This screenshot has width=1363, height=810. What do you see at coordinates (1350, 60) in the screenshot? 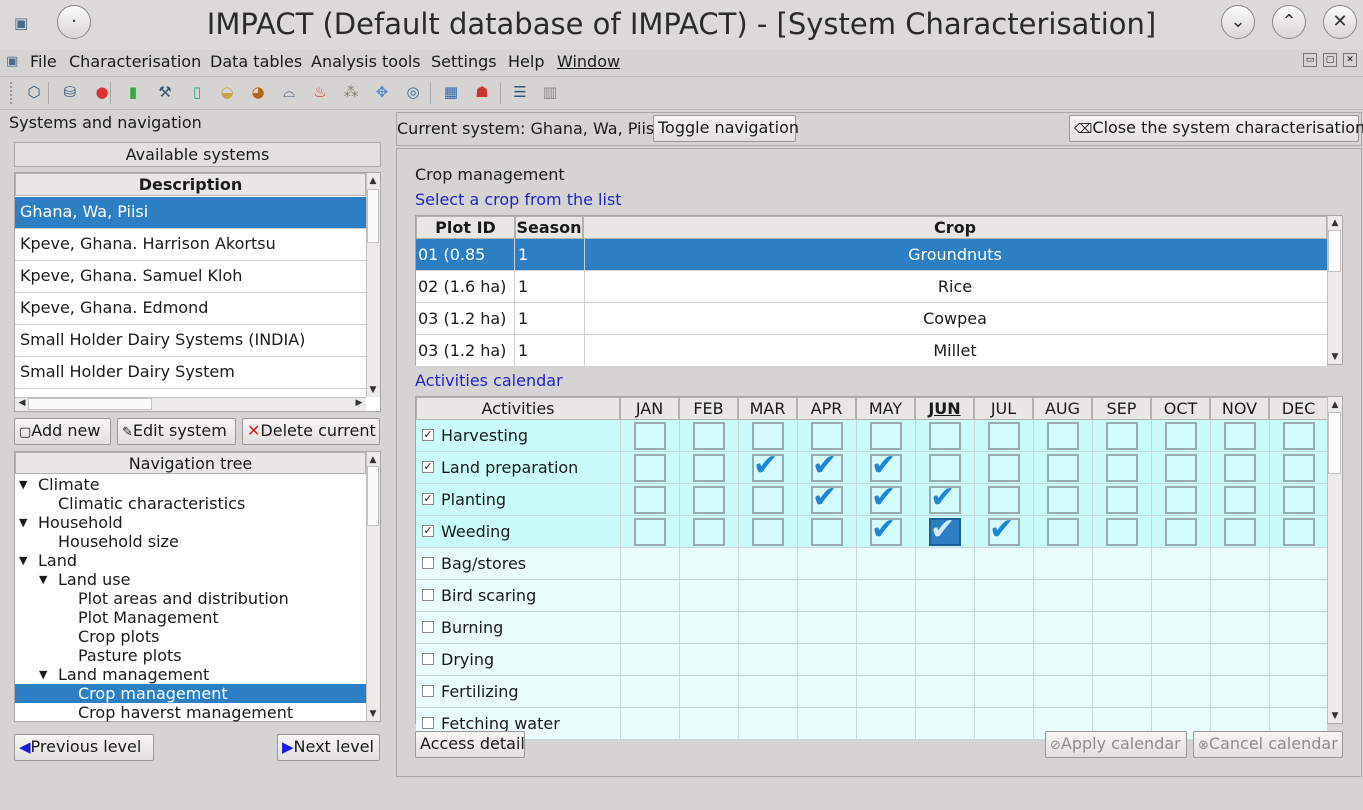
I see `mdi-close-button: ✕` at bounding box center [1350, 60].